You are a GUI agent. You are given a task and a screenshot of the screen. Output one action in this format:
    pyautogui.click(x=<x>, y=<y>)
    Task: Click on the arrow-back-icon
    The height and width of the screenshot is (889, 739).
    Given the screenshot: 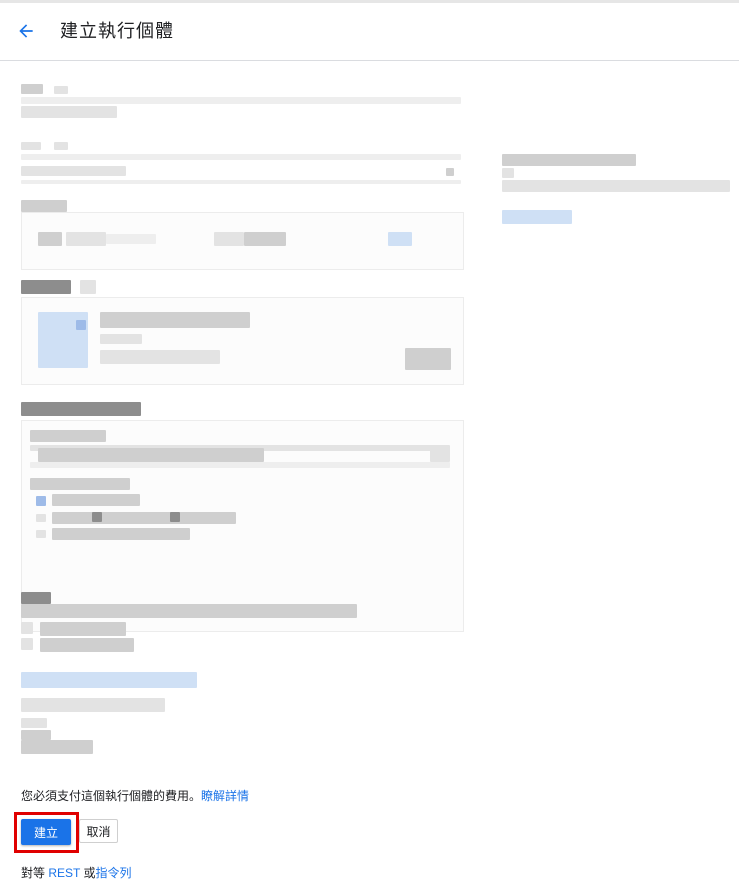 What is the action you would take?
    pyautogui.click(x=26, y=31)
    